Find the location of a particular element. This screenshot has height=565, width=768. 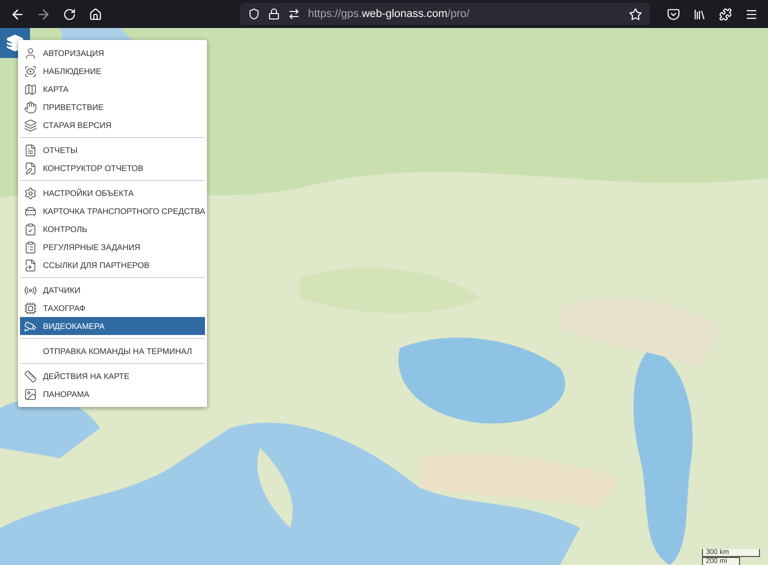

clipboard-icon is located at coordinates (30, 247).